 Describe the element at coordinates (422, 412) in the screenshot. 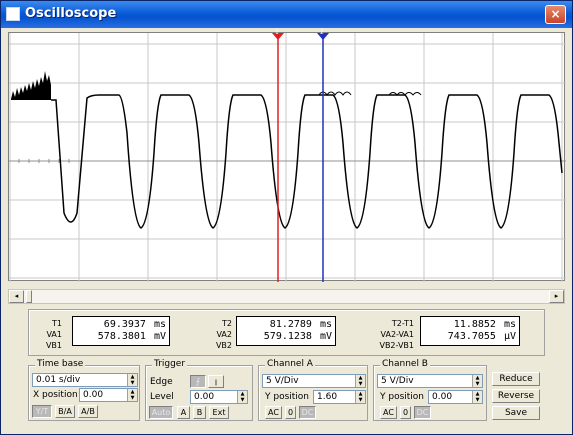

I see `channel-b-dc-button: DC` at that location.